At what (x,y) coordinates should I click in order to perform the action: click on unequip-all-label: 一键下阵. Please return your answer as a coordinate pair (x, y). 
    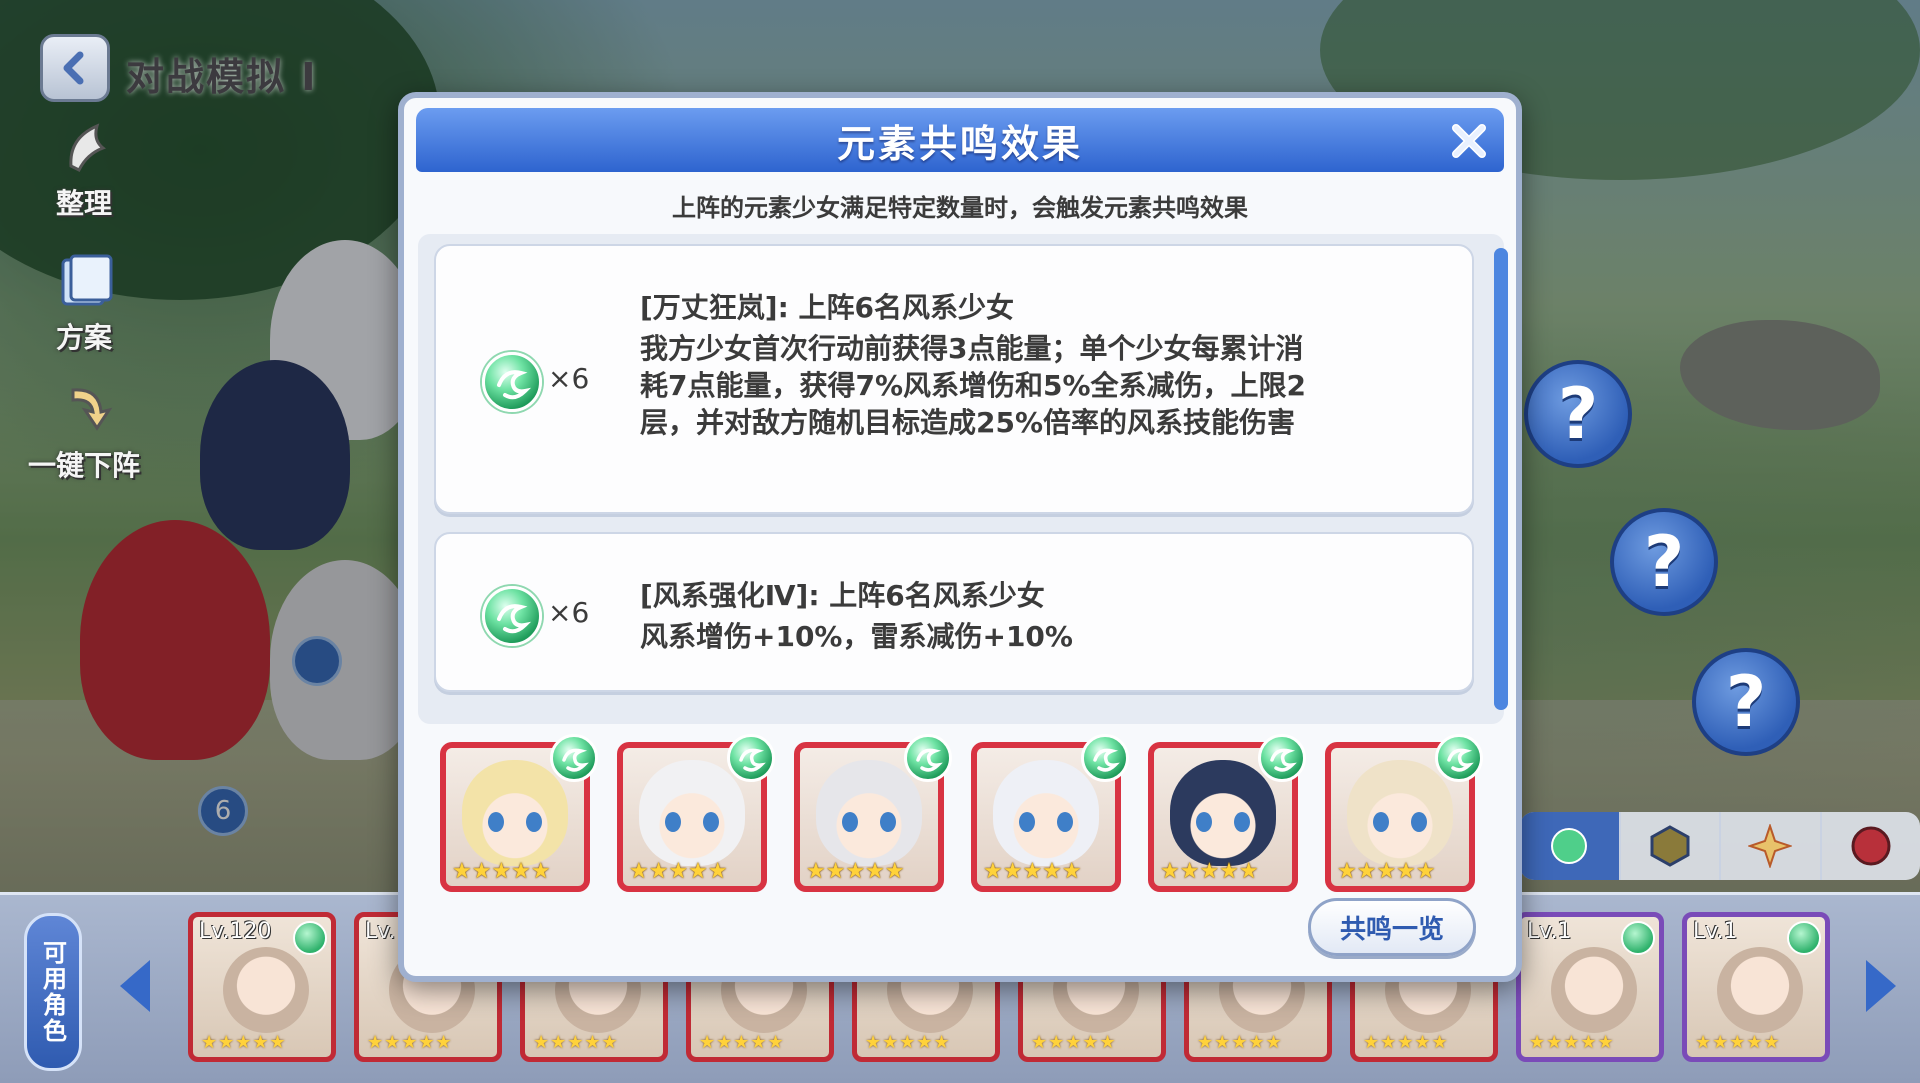
    Looking at the image, I should click on (84, 464).